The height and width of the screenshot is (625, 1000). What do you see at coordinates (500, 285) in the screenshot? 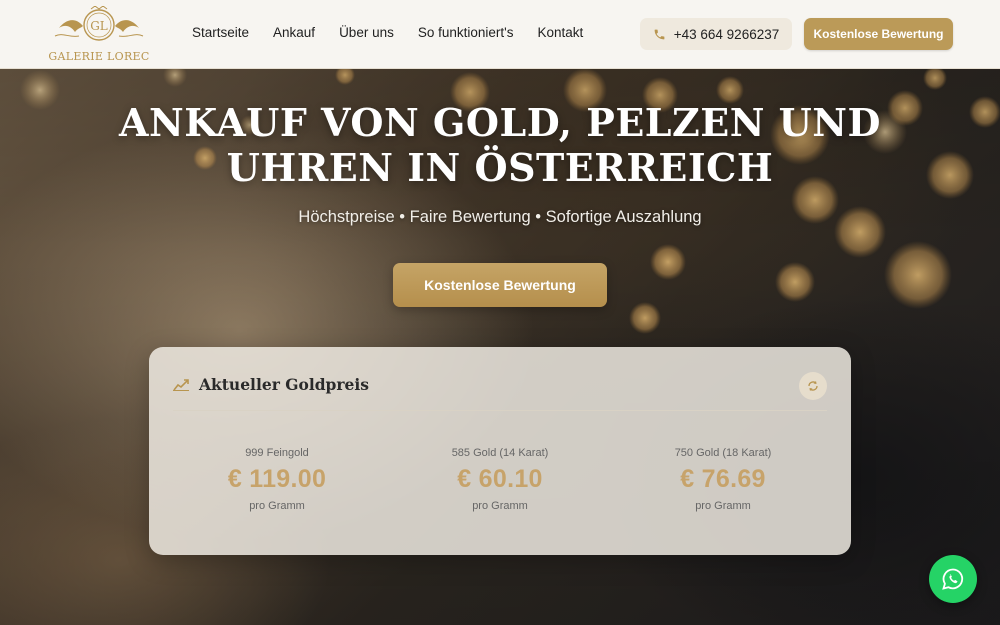
I see `hero-cta-button: Kostenlose Bewertung` at bounding box center [500, 285].